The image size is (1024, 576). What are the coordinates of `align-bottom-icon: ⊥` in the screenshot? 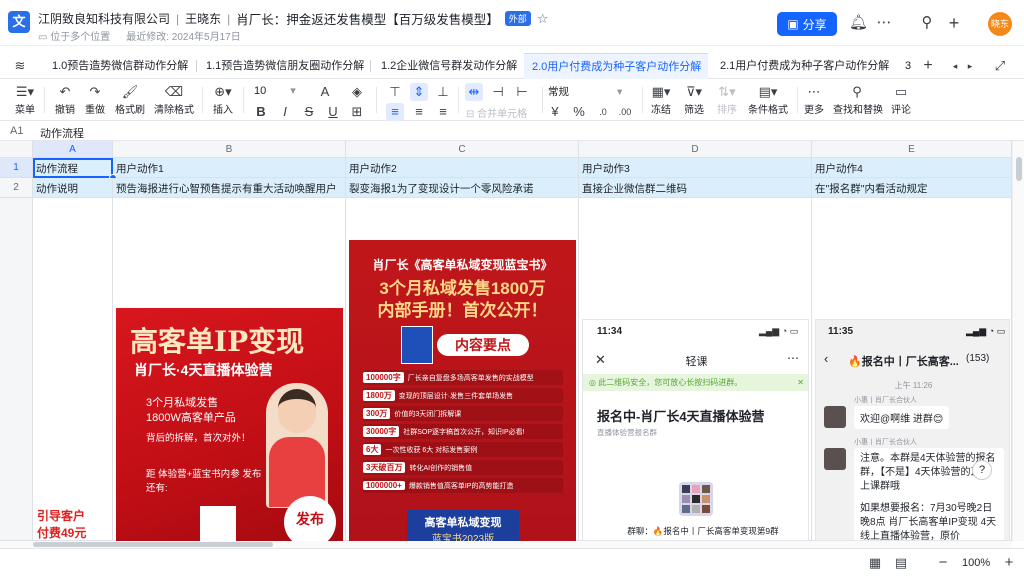 It's located at (443, 92).